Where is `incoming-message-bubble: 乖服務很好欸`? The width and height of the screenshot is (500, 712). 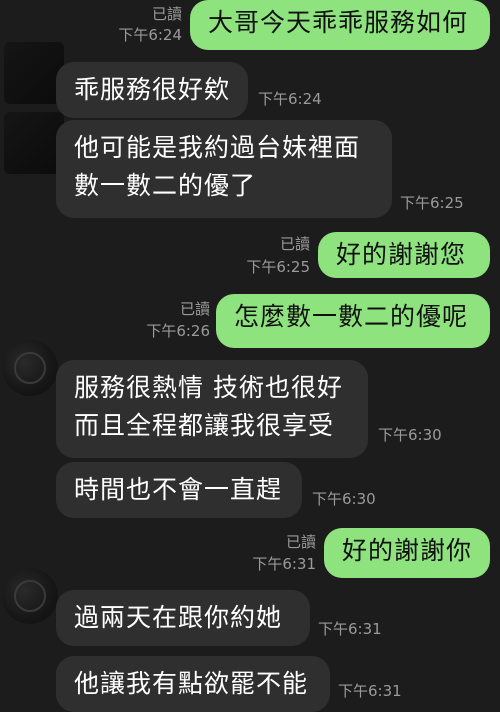
incoming-message-bubble: 乖服務很好欸 is located at coordinates (152, 90).